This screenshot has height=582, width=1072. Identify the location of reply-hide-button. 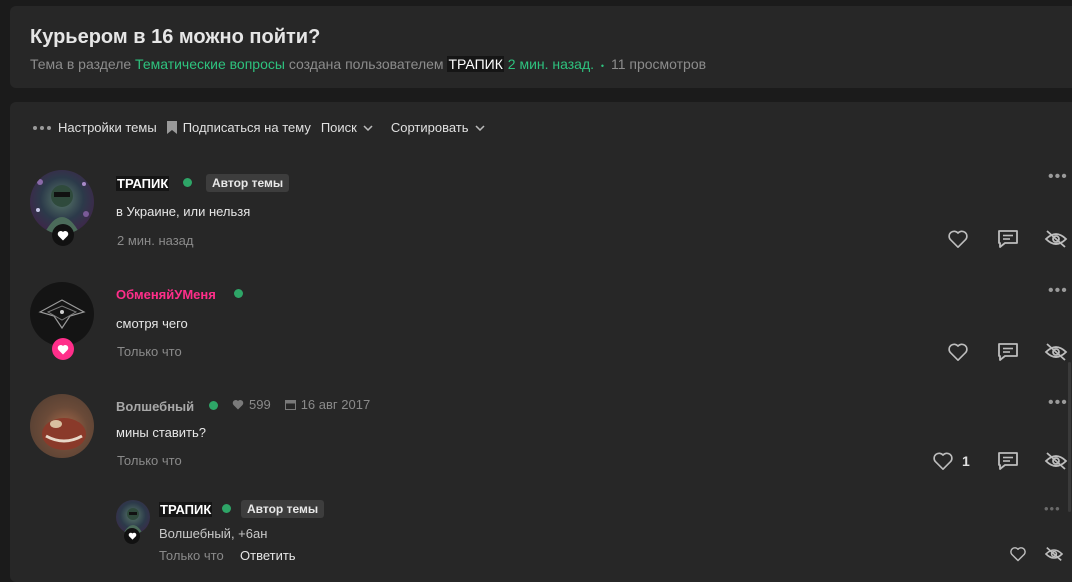
(1054, 554).